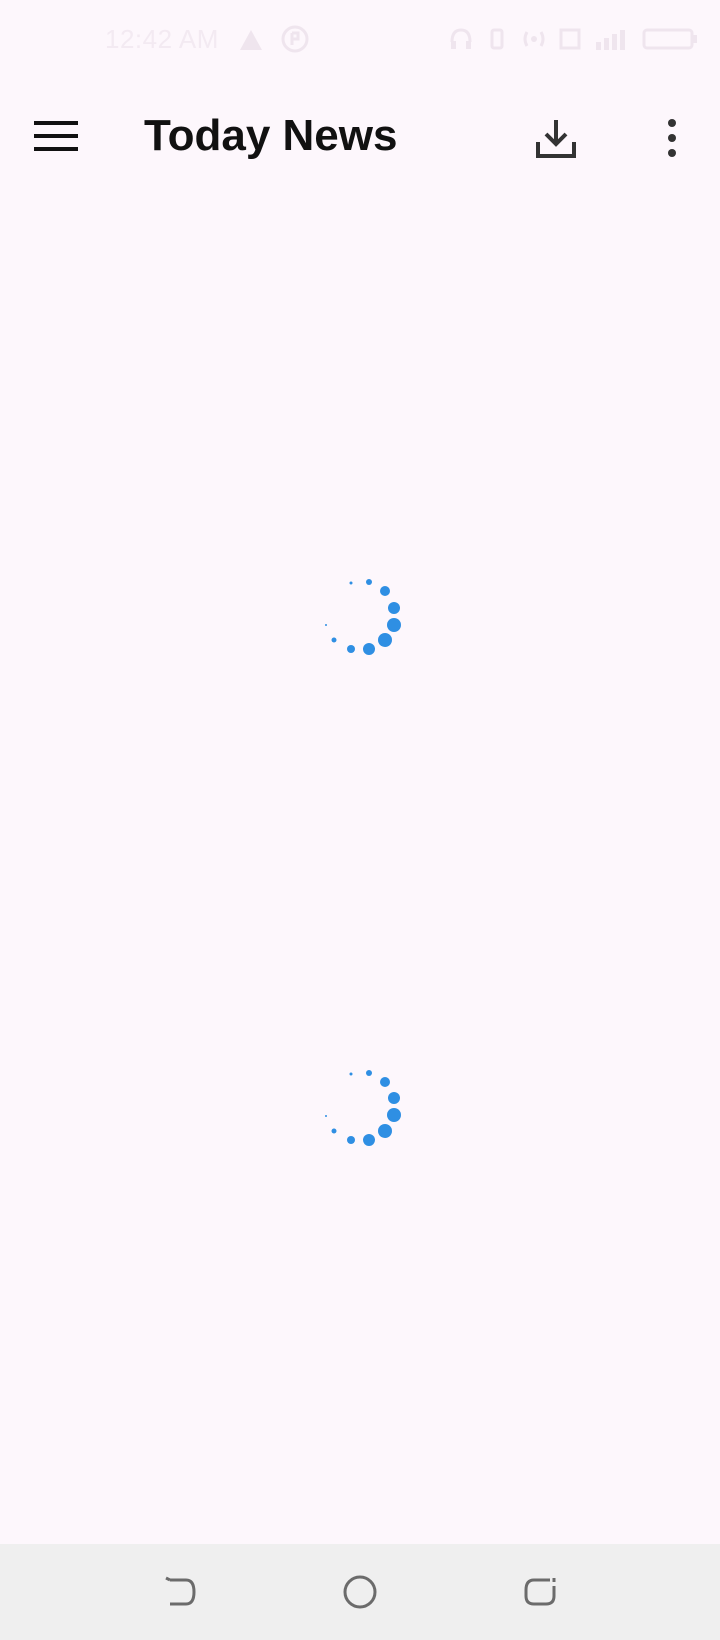  Describe the element at coordinates (162, 39) in the screenshot. I see `status-time: 12:42 AM` at that location.